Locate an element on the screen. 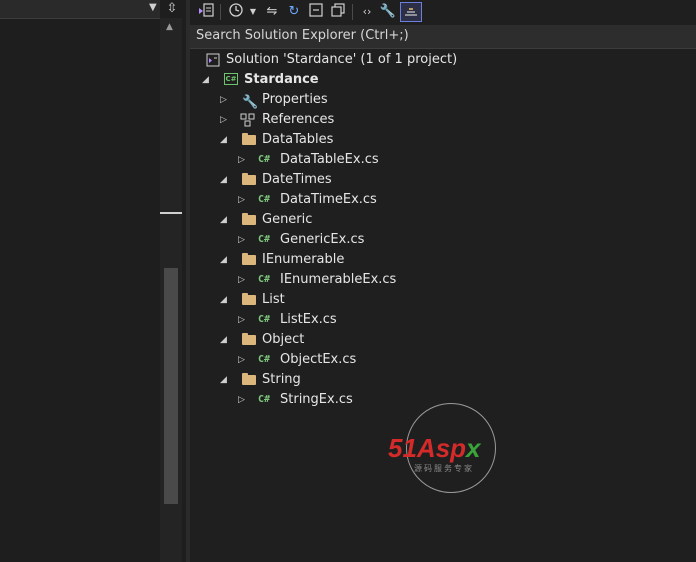 The image size is (696, 562). solution-icon is located at coordinates (214, 60).